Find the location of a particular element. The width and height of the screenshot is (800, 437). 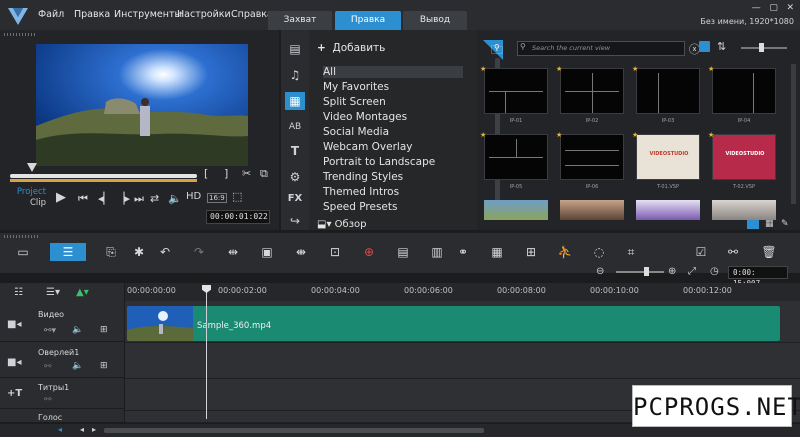

sort-icon: ⇅ is located at coordinates (721, 46).